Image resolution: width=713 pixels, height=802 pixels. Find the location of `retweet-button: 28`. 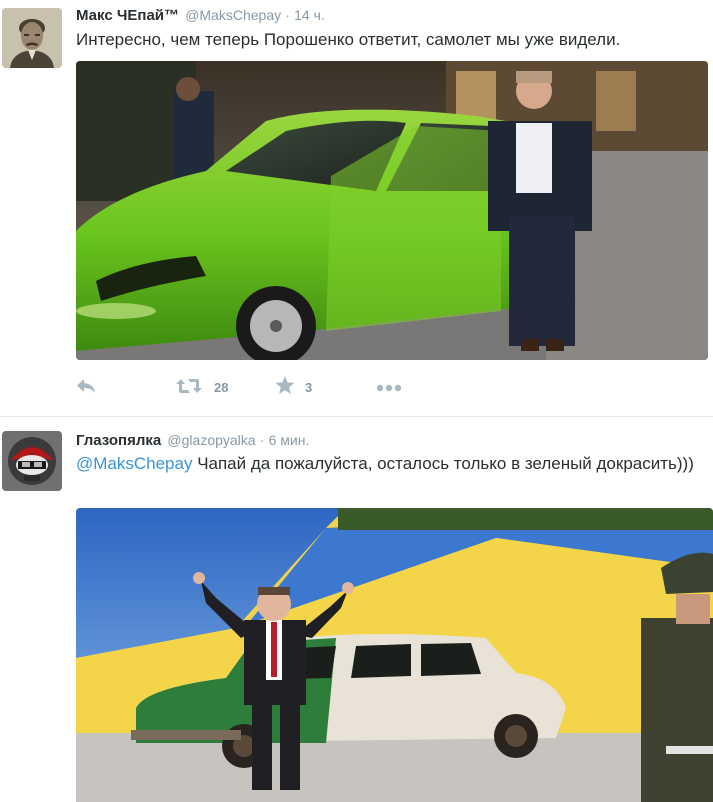

retweet-button: 28 is located at coordinates (202, 387).